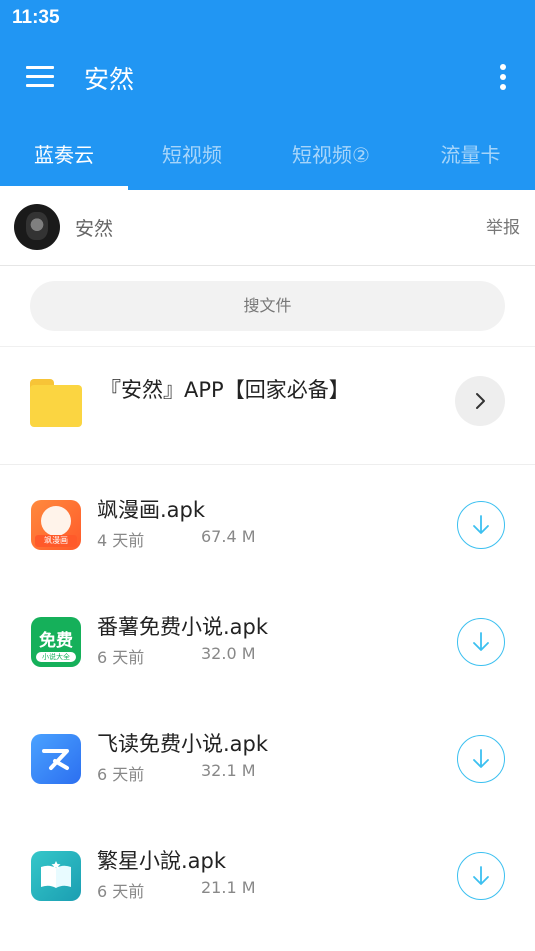 Image resolution: width=535 pixels, height=951 pixels. Describe the element at coordinates (109, 79) in the screenshot. I see `app-title: 安然` at that location.